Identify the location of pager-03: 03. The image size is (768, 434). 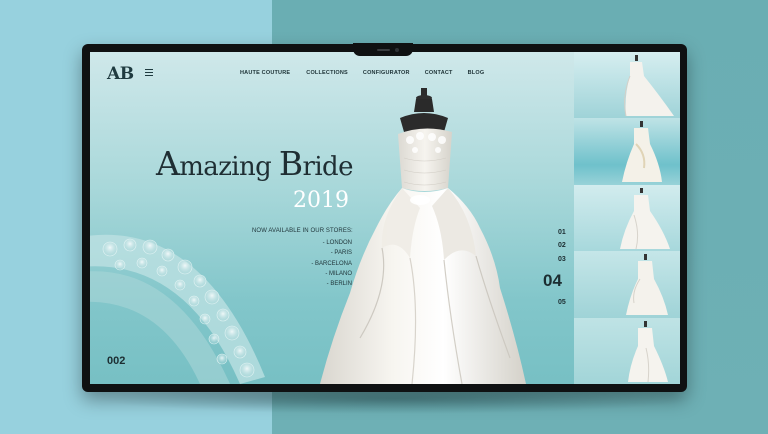
(563, 259).